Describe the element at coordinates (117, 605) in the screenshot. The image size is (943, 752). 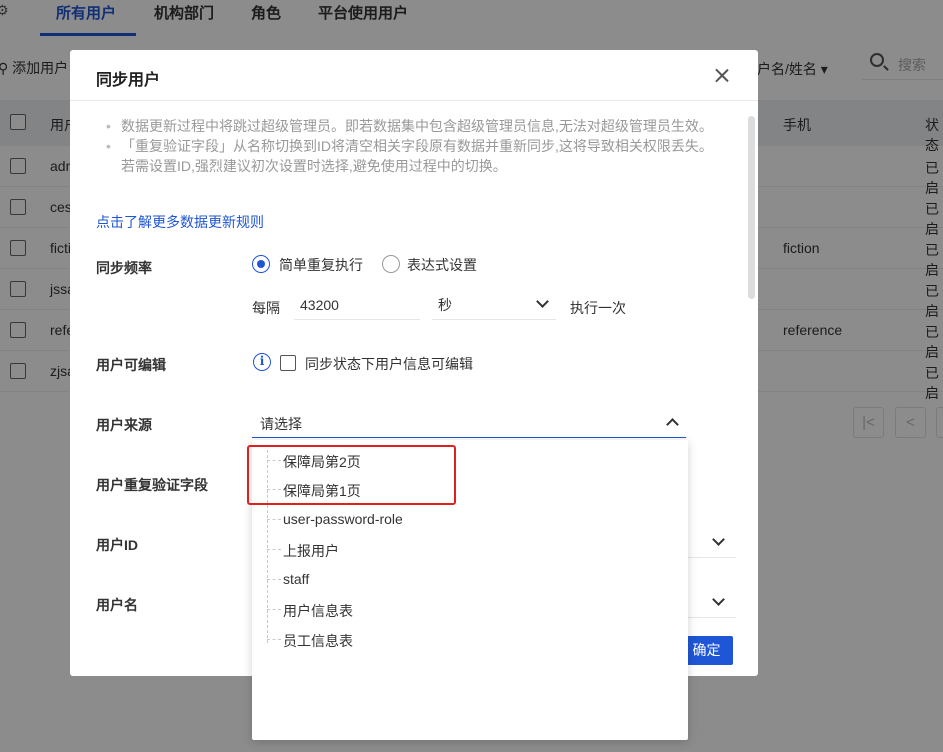
I see `user-name-label: 用户名` at that location.